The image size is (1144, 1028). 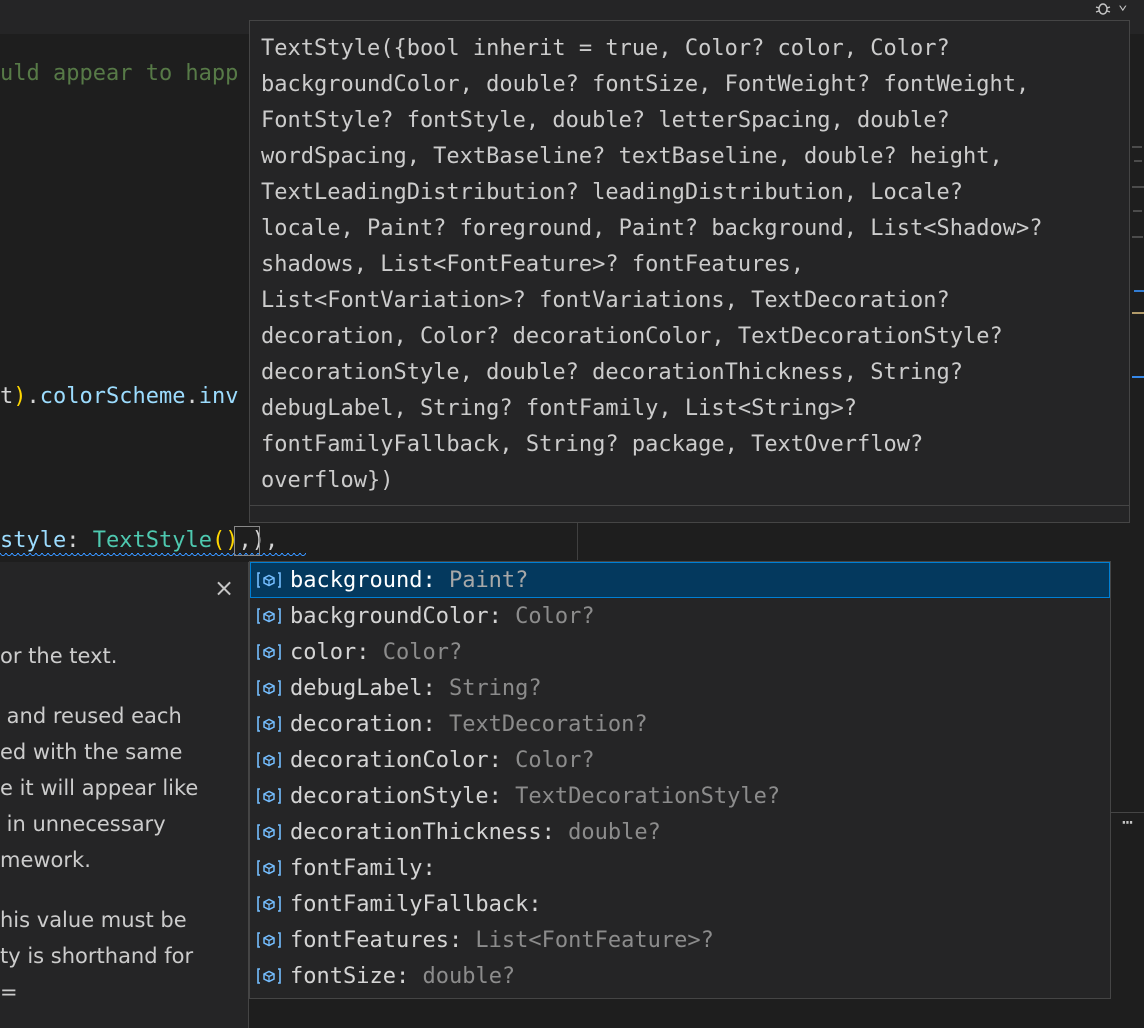 I want to click on suggestion-item: fontFeatures: List<FontFeature>?, so click(x=680, y=940).